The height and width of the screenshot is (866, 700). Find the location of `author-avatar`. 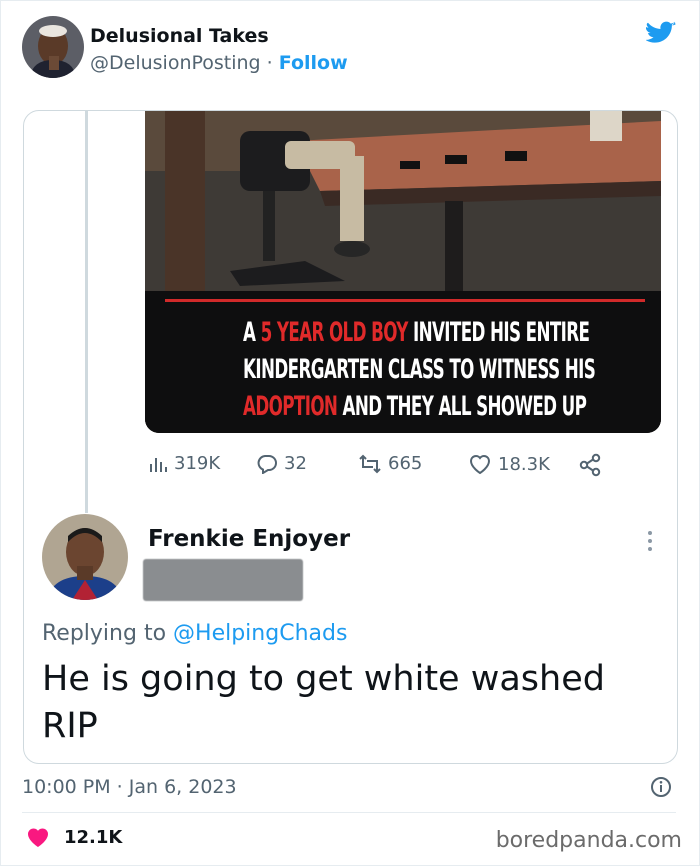

author-avatar is located at coordinates (53, 47).